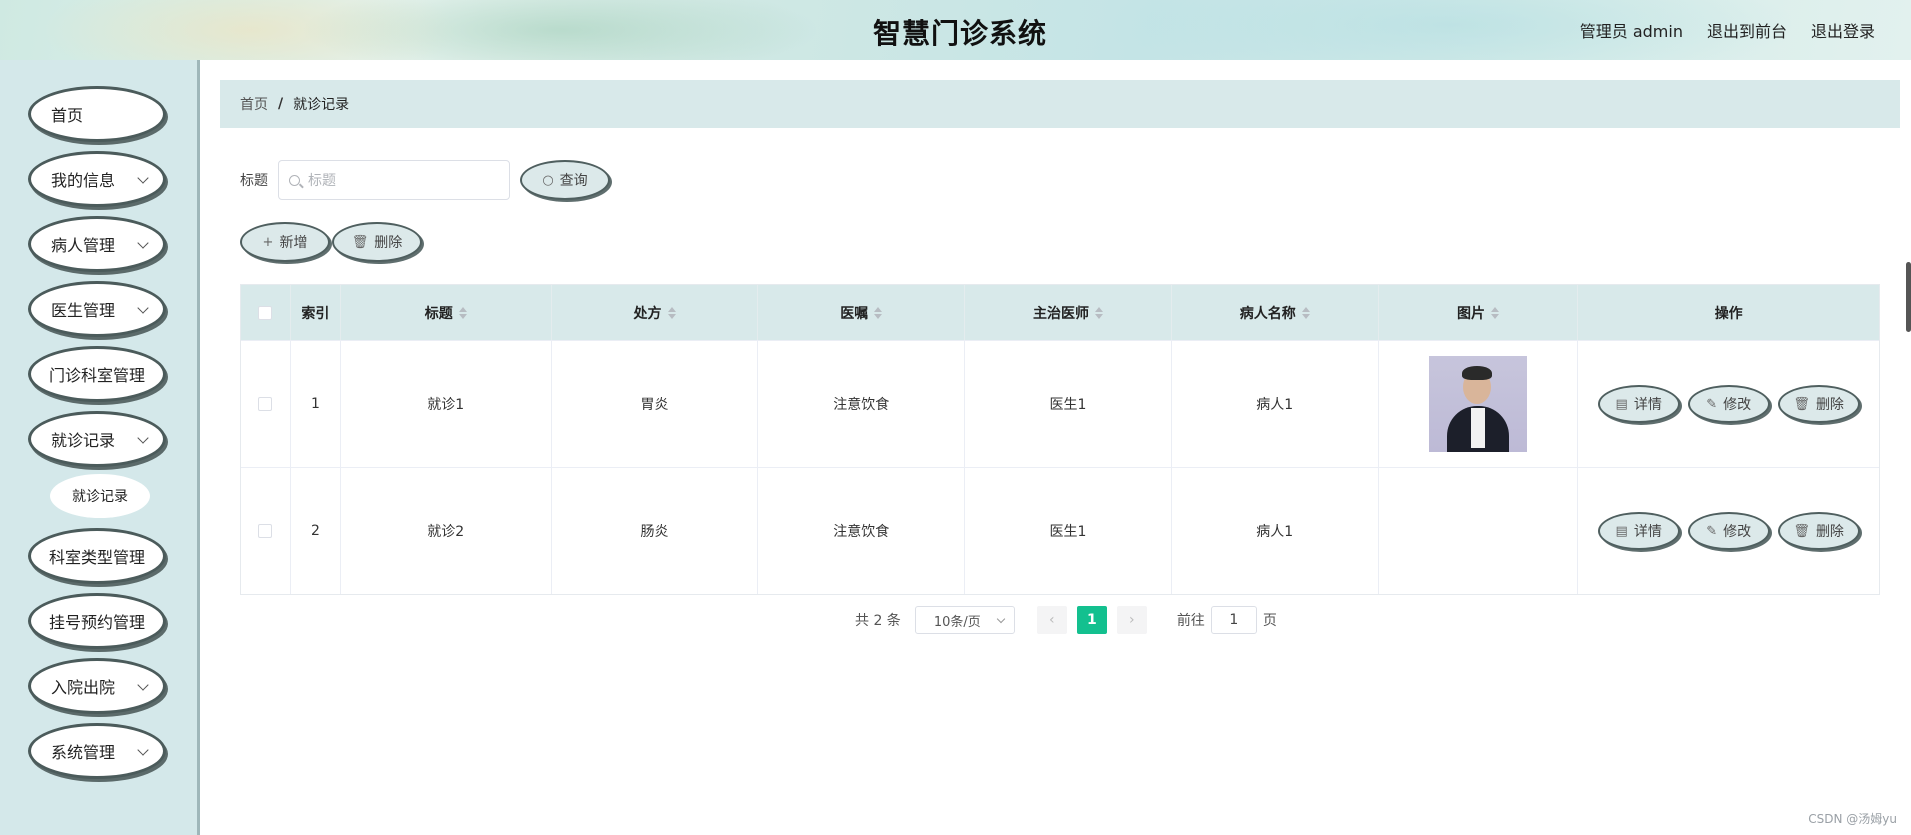 This screenshot has width=1911, height=835. I want to click on cell-index: 1, so click(316, 404).